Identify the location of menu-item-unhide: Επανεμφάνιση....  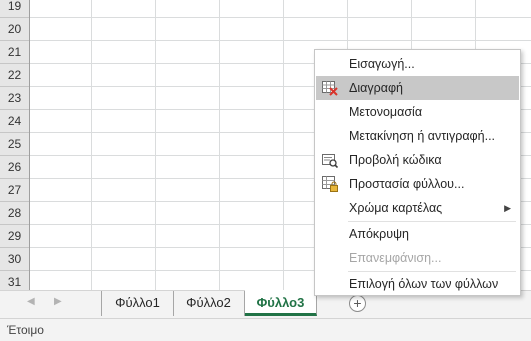
(417, 258).